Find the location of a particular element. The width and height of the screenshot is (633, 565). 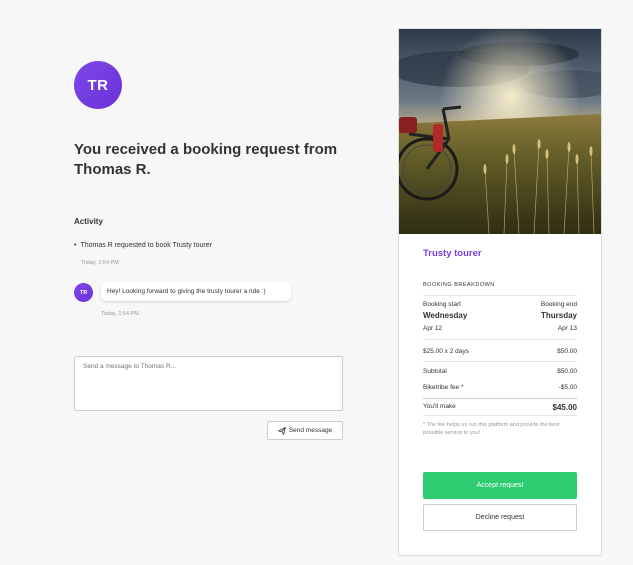

subtotal-row: Subtotal $50.00 is located at coordinates (500, 371).